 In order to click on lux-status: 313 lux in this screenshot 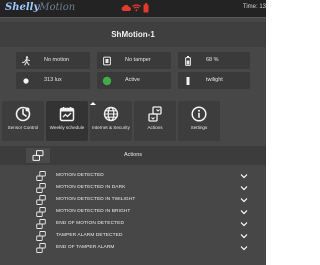, I will do `click(53, 80)`.